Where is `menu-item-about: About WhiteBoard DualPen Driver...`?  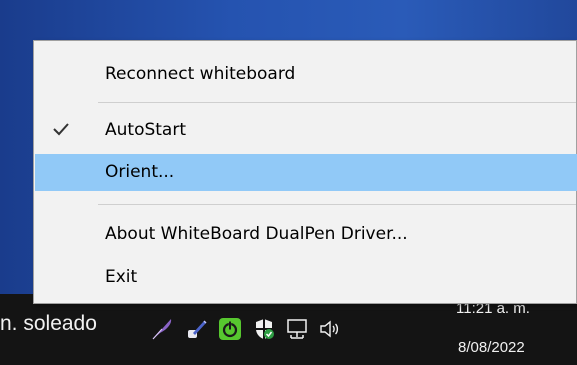
menu-item-about: About WhiteBoard DualPen Driver... is located at coordinates (306, 234).